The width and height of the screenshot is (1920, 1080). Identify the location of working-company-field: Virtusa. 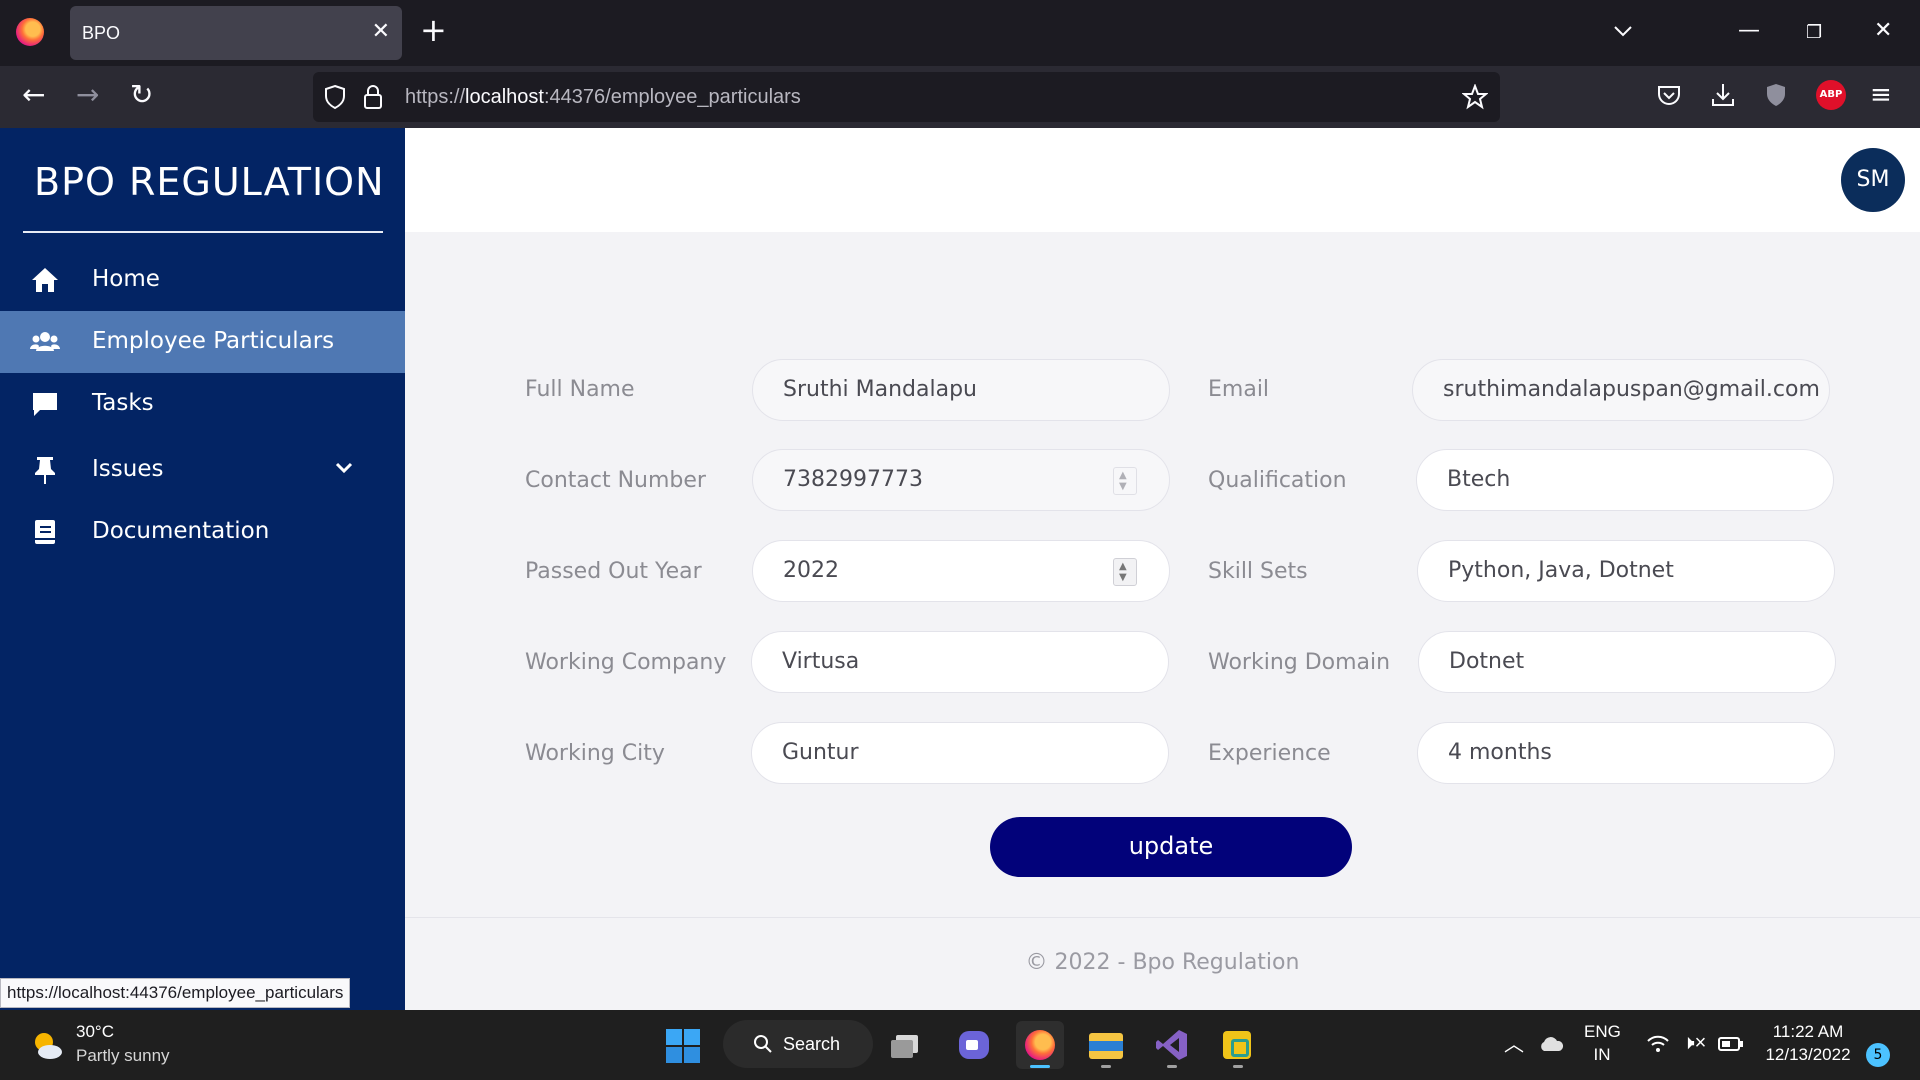
(960, 662).